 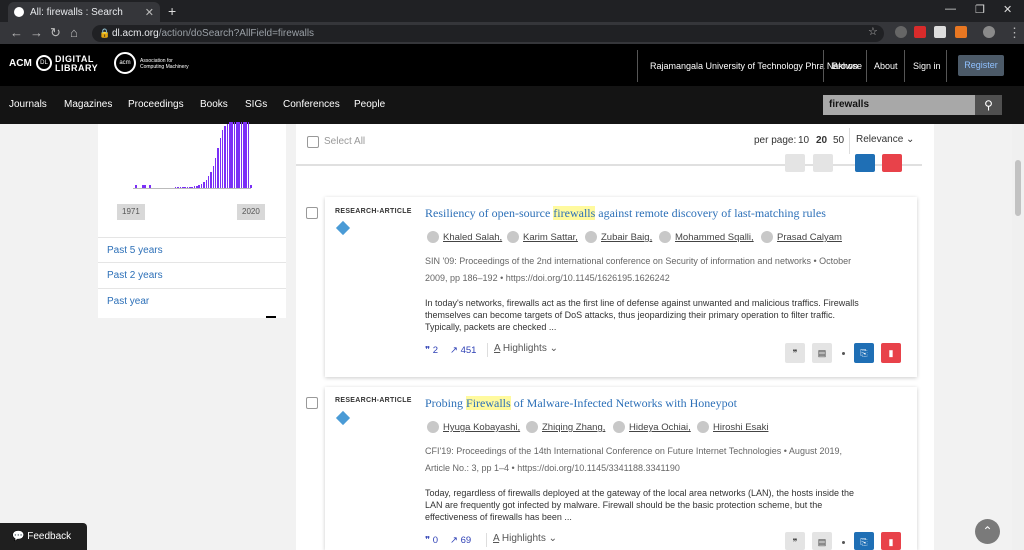 I want to click on download-count: ↗ 69, so click(x=460, y=540).